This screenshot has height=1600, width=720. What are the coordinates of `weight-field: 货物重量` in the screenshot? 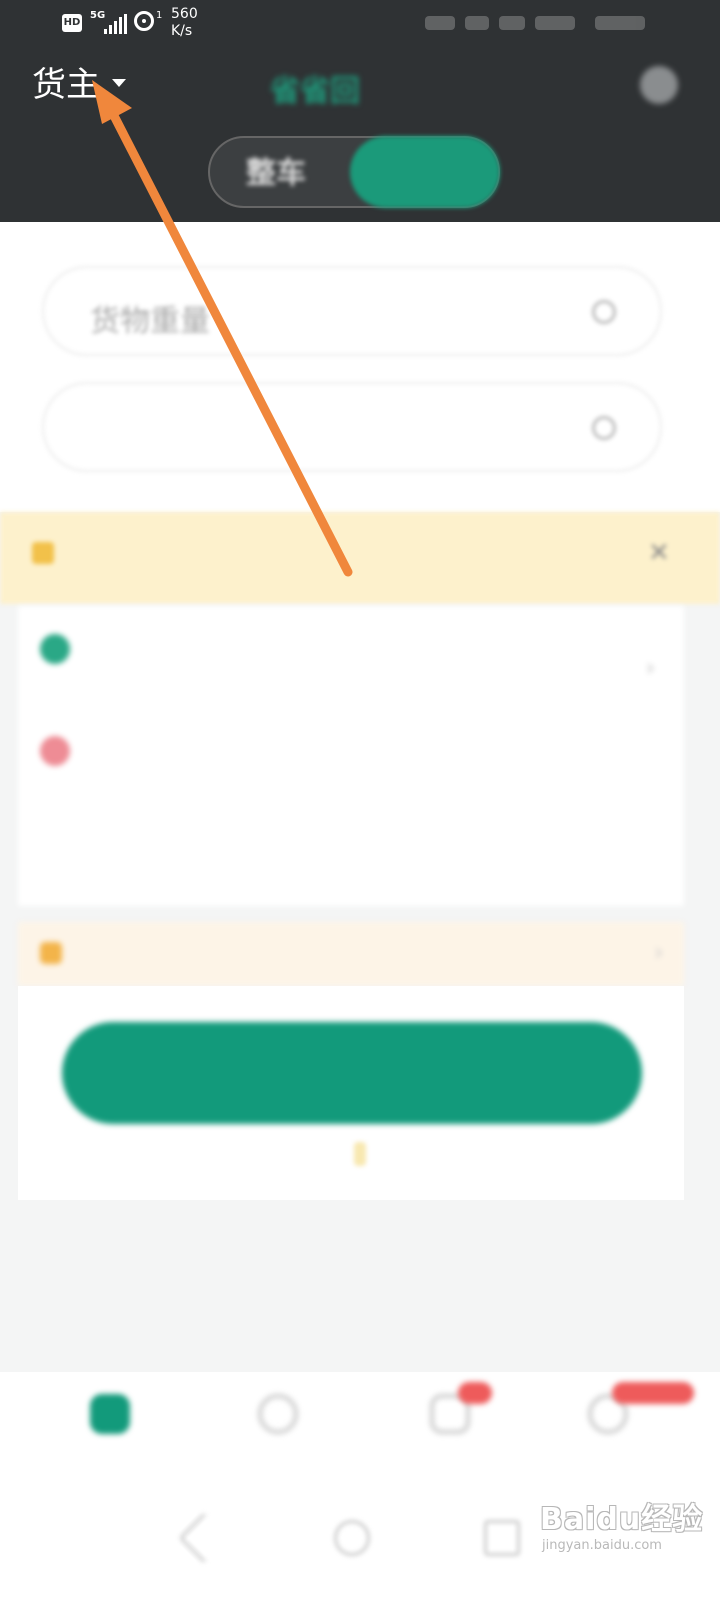 It's located at (352, 311).